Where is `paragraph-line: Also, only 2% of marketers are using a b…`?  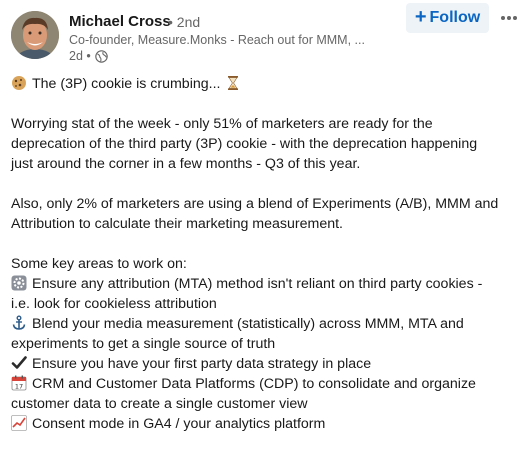 paragraph-line: Also, only 2% of marketers are using a b… is located at coordinates (255, 204).